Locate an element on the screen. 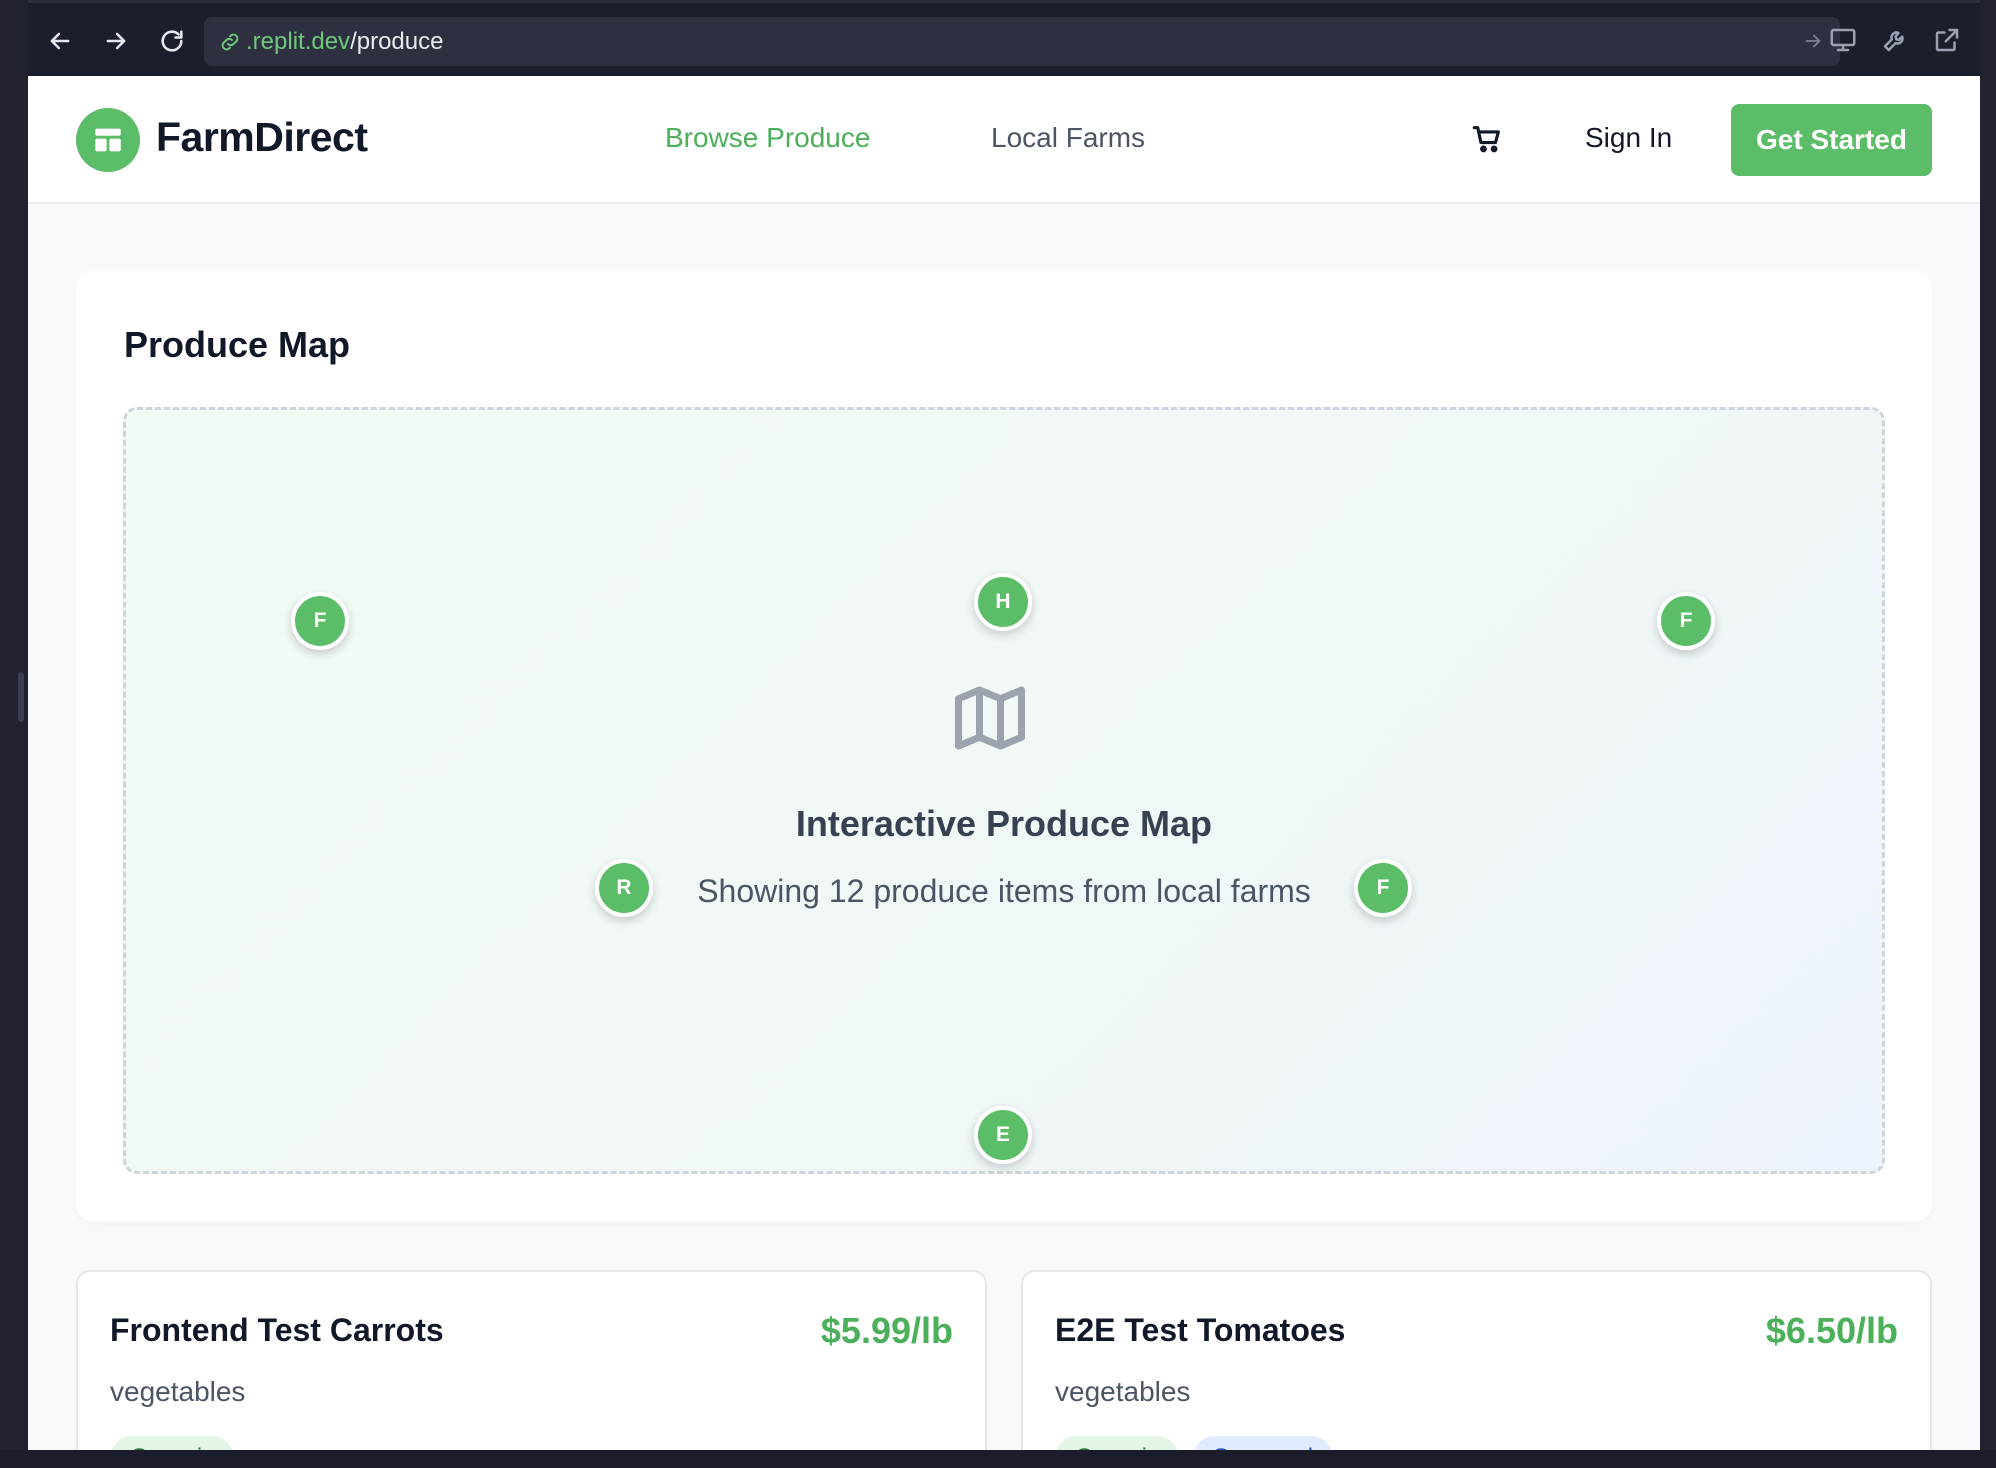 The height and width of the screenshot is (1468, 1996). reload-icon is located at coordinates (172, 41).